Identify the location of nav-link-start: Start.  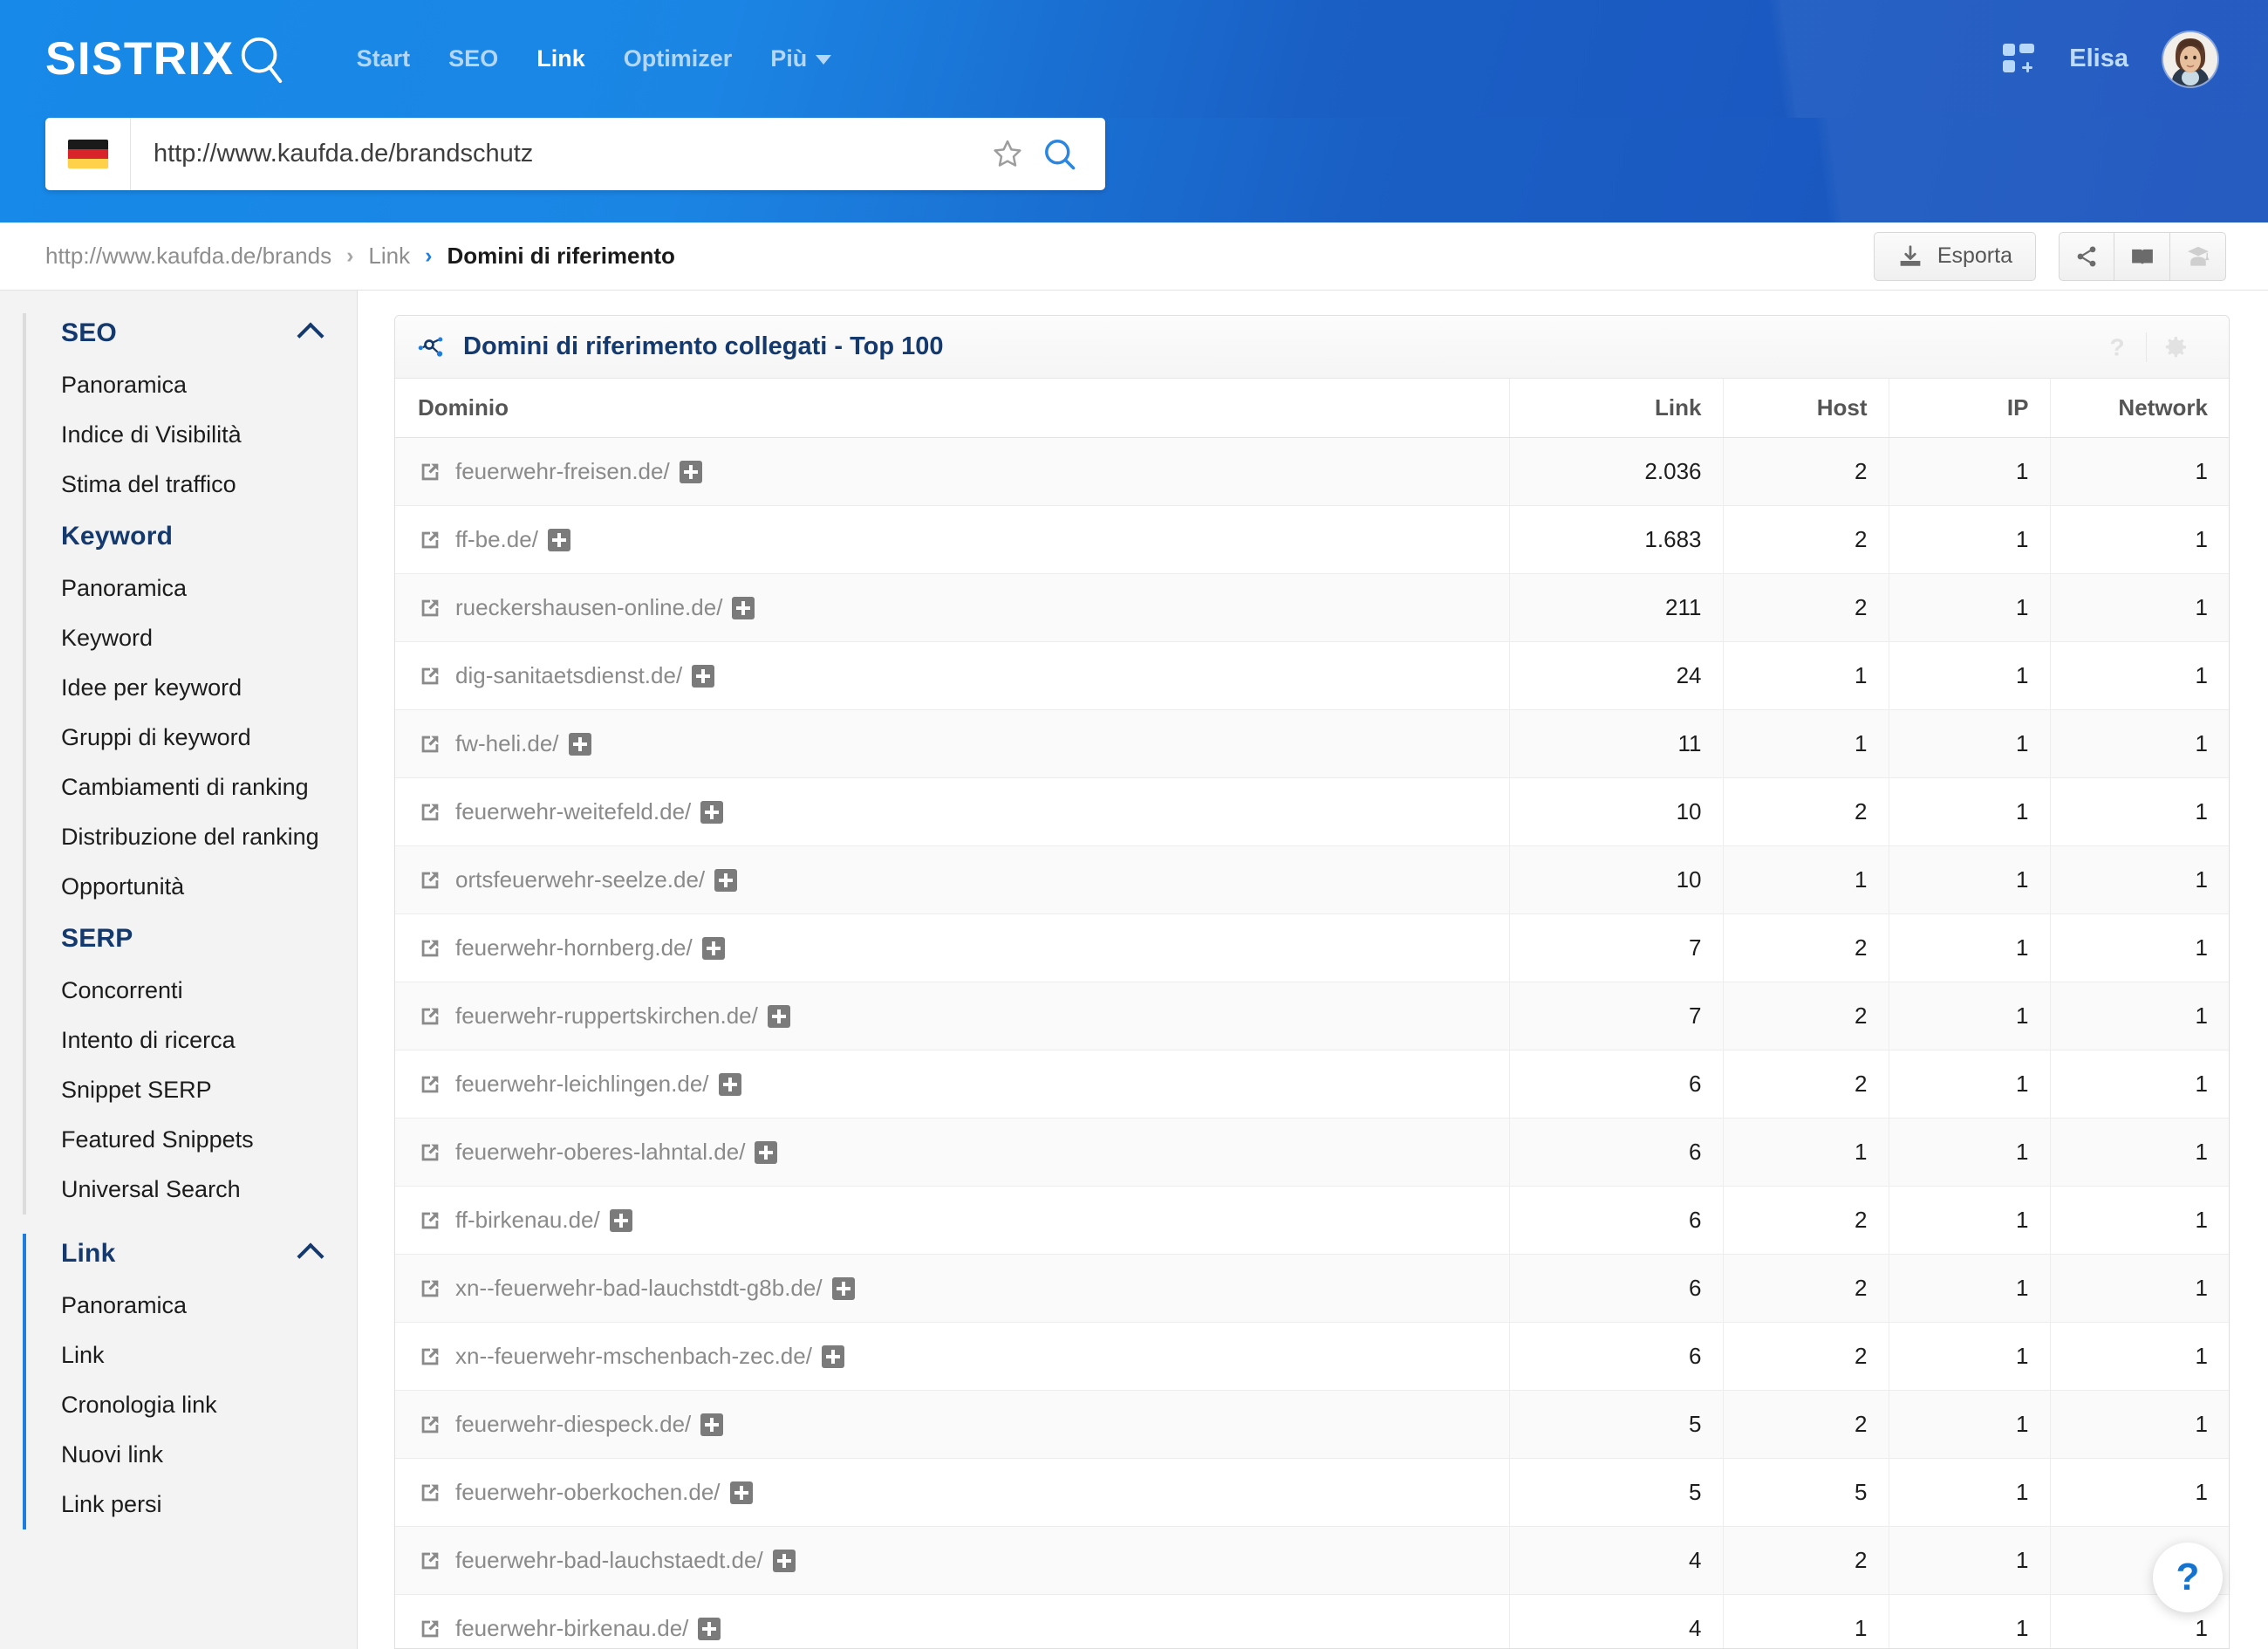
(384, 59).